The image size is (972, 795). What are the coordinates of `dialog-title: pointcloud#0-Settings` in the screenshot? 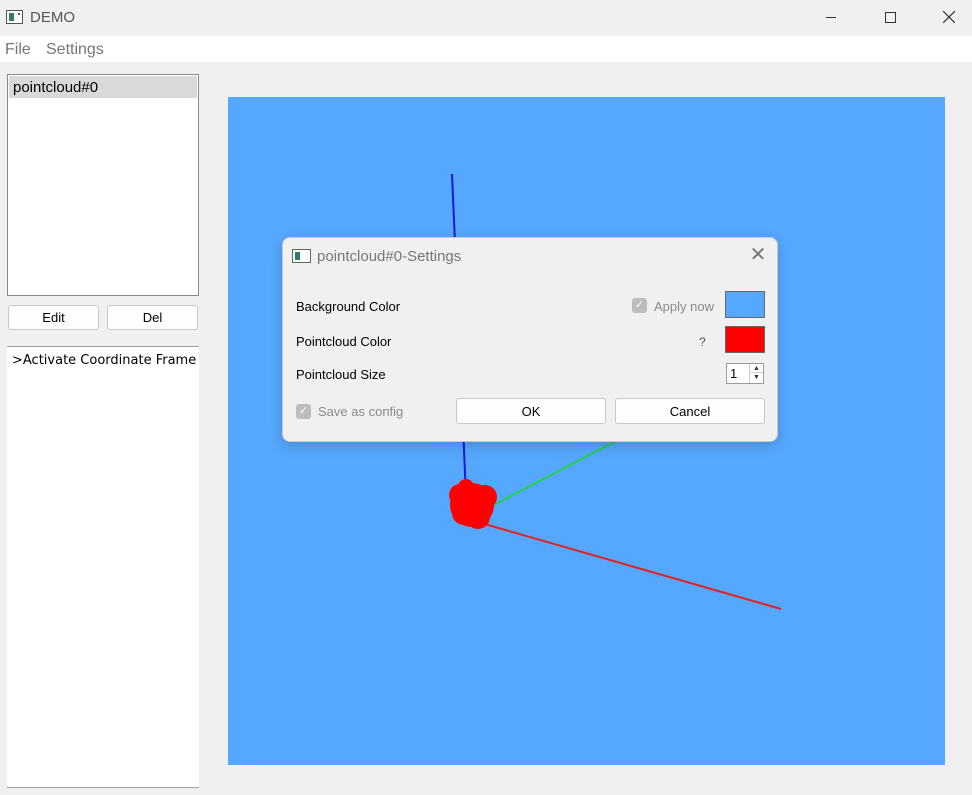 It's located at (389, 256).